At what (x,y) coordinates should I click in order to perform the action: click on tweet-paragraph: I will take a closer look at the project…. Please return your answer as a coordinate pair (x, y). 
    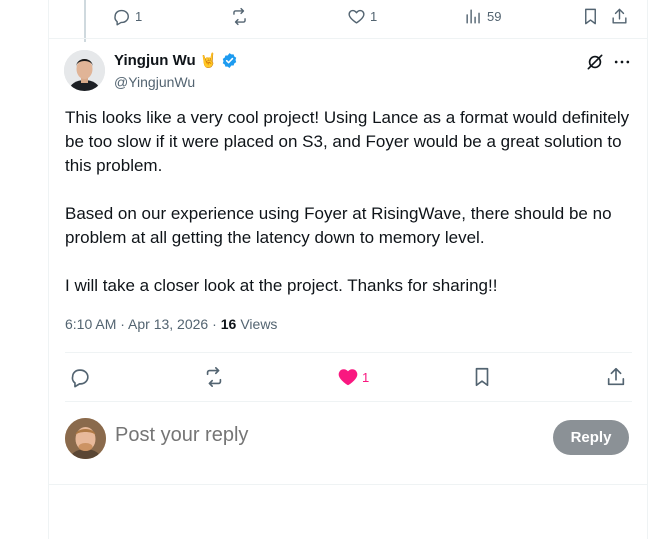
    Looking at the image, I should click on (281, 285).